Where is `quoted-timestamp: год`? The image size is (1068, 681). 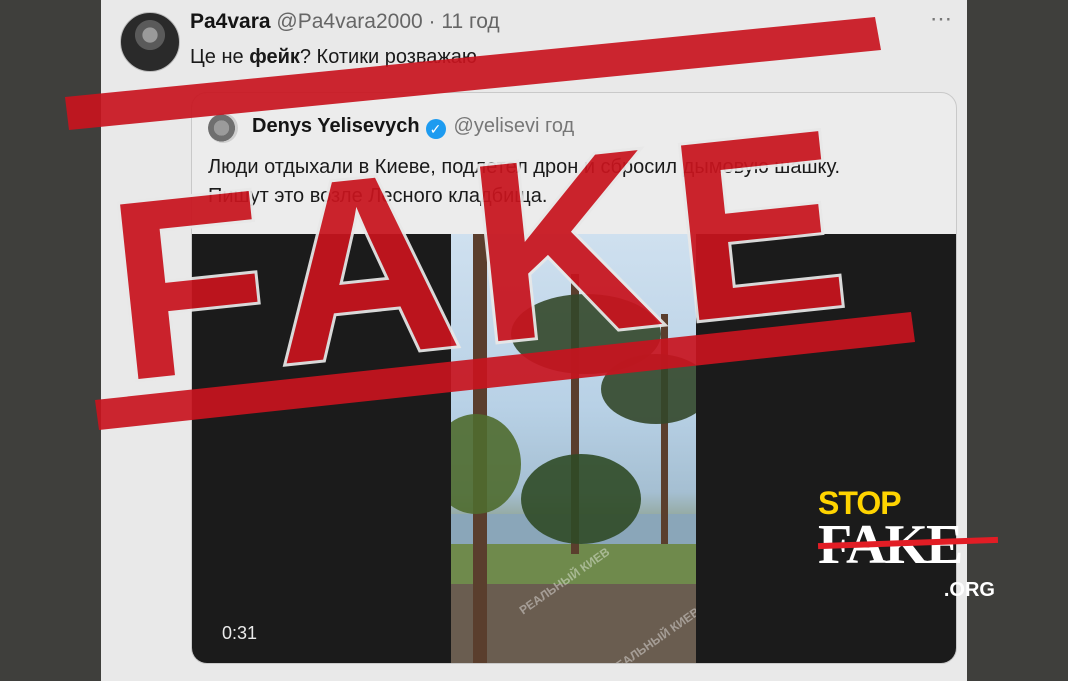 quoted-timestamp: год is located at coordinates (559, 126).